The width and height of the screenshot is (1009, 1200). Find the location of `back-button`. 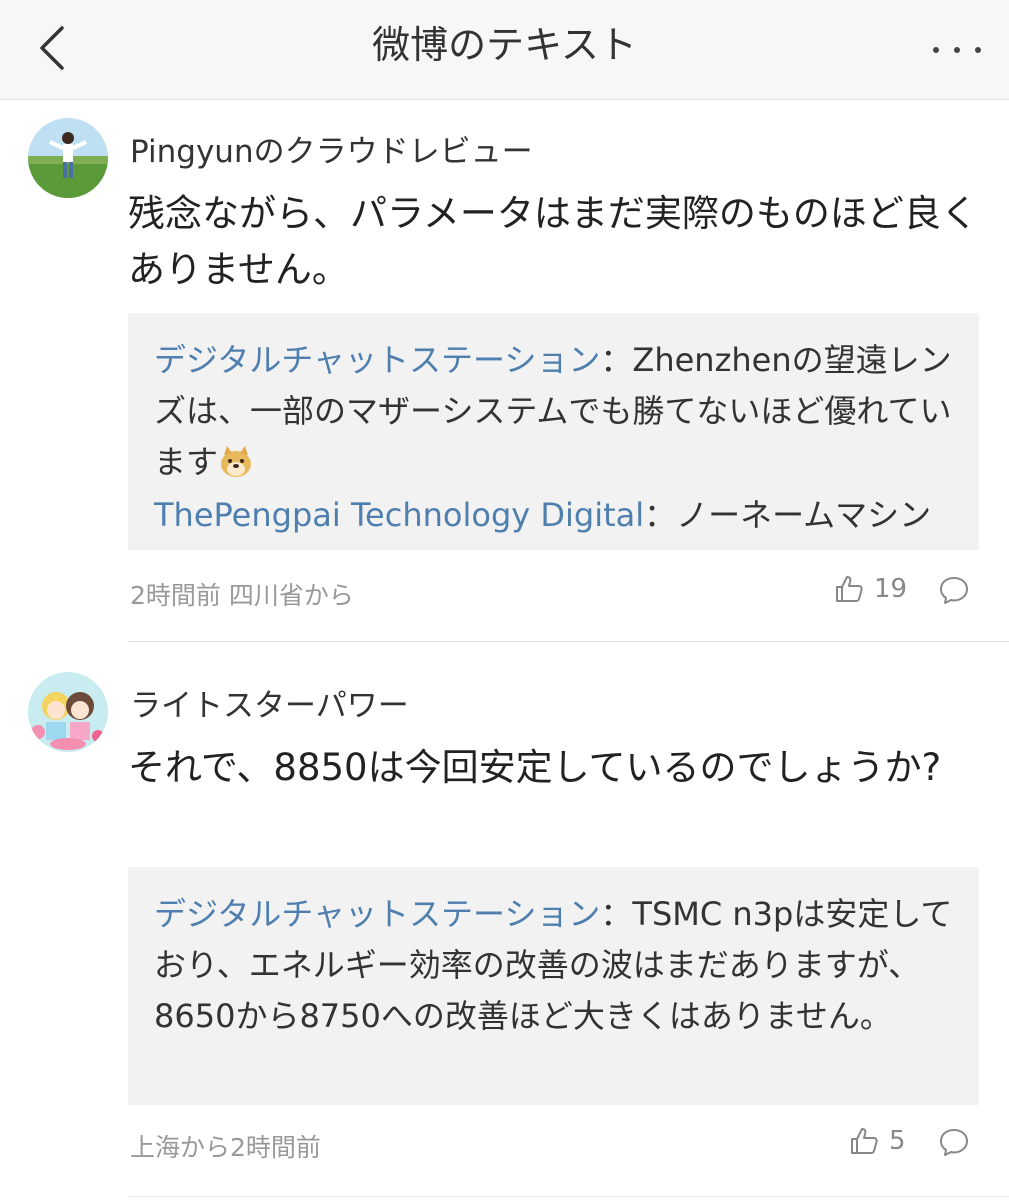

back-button is located at coordinates (52, 48).